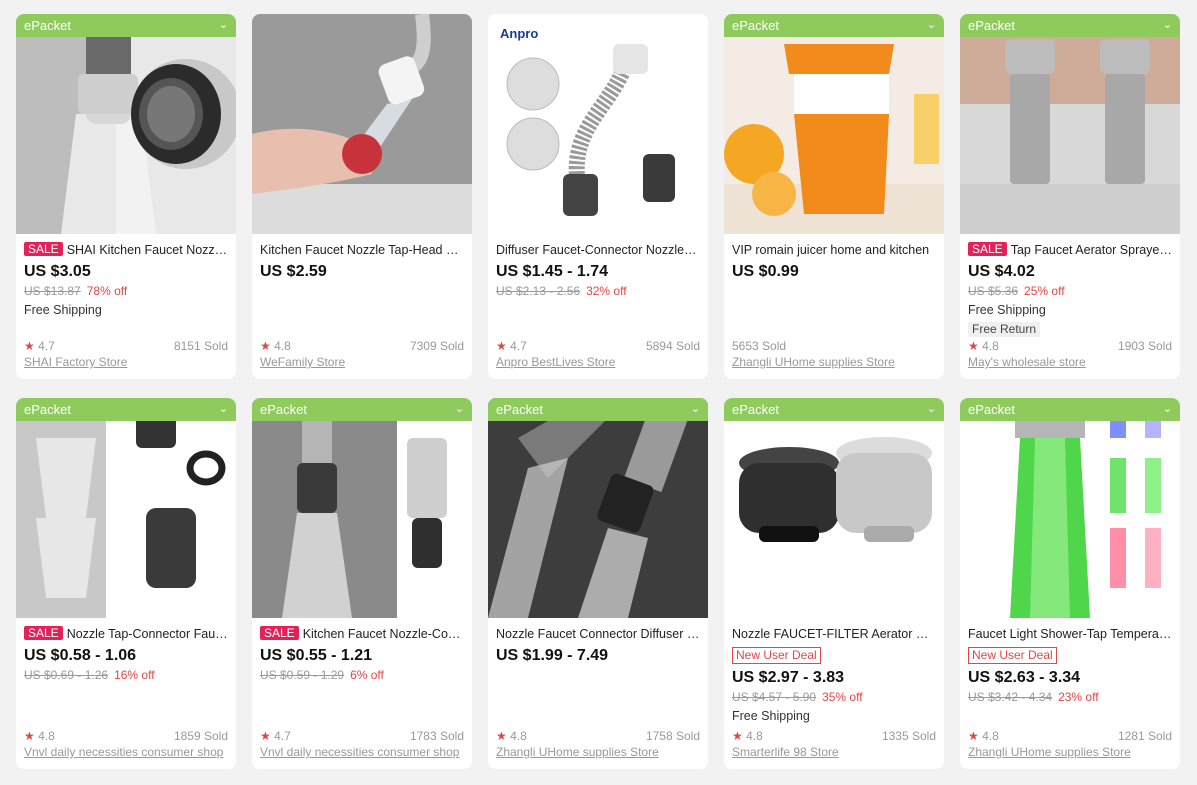  What do you see at coordinates (80, 655) in the screenshot?
I see `price: US $0.58 - 1.06` at bounding box center [80, 655].